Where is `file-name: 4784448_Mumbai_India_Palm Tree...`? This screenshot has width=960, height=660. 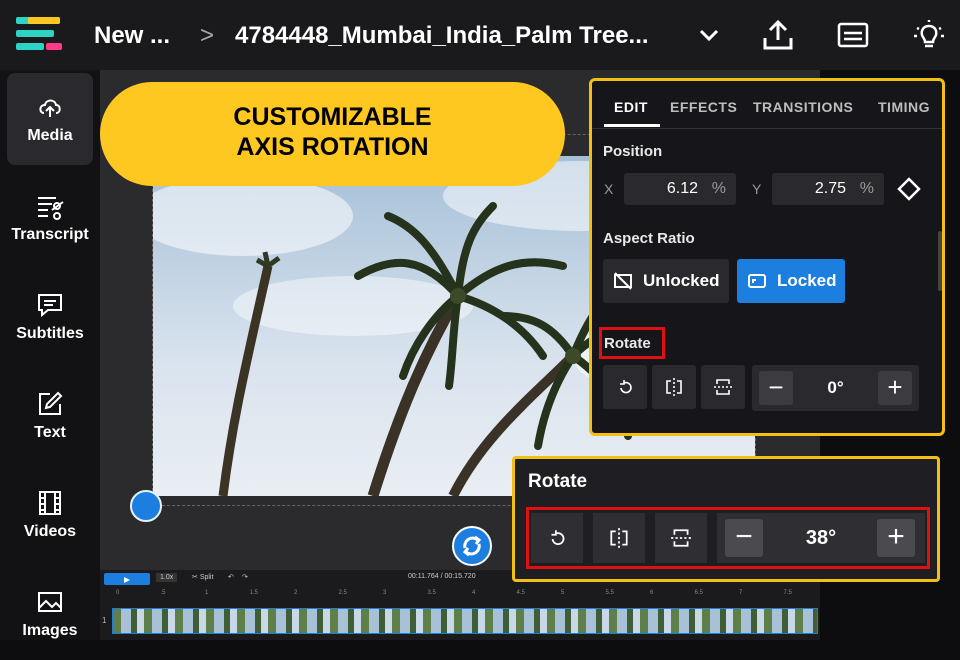 file-name: 4784448_Mumbai_India_Palm Tree... is located at coordinates (442, 36).